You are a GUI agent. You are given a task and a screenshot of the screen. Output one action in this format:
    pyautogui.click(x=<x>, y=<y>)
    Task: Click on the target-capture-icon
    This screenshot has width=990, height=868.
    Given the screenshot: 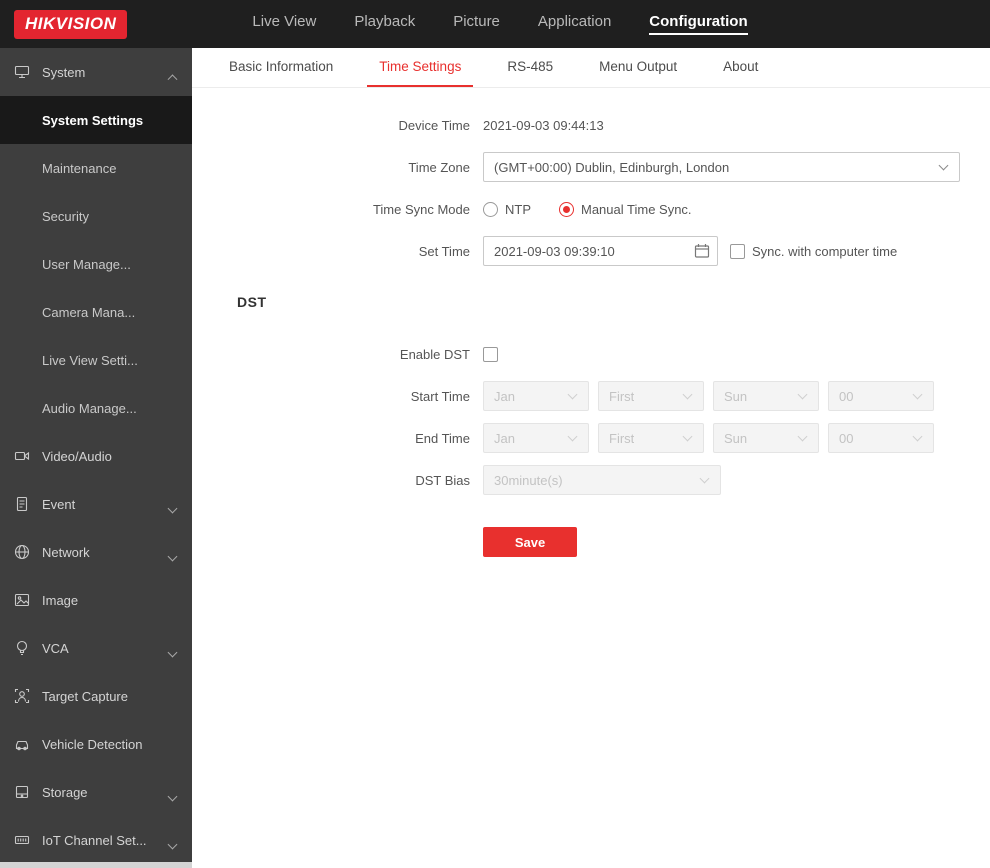 What is the action you would take?
    pyautogui.click(x=22, y=696)
    